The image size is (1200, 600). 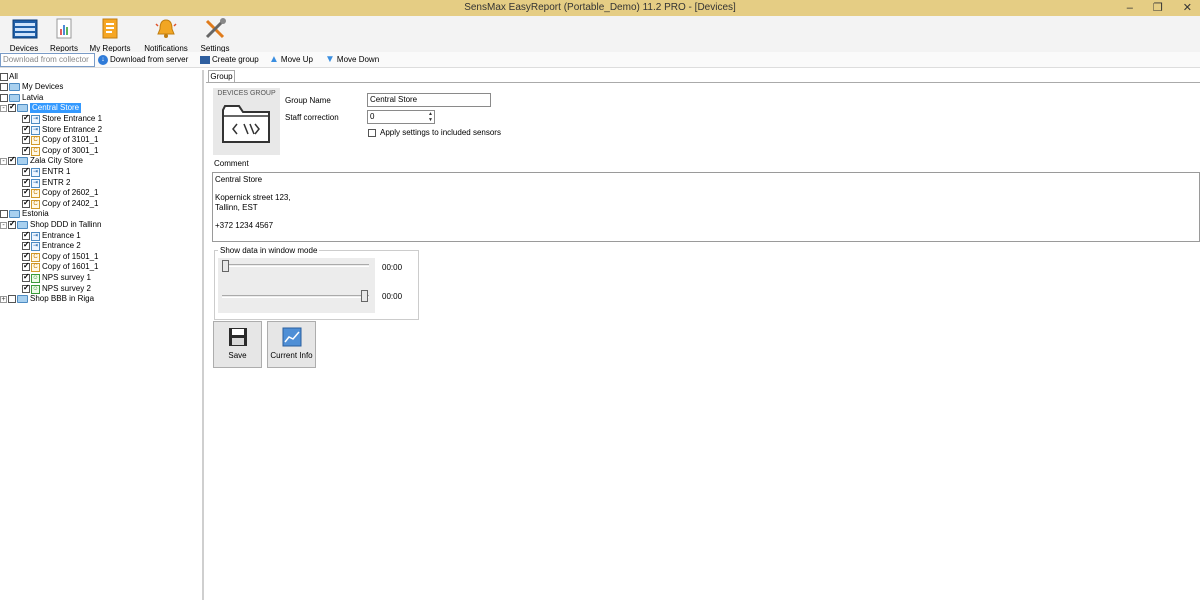 I want to click on tree-item-store-entrance-1: ⇥Store Entrance 1, so click(x=62, y=118).